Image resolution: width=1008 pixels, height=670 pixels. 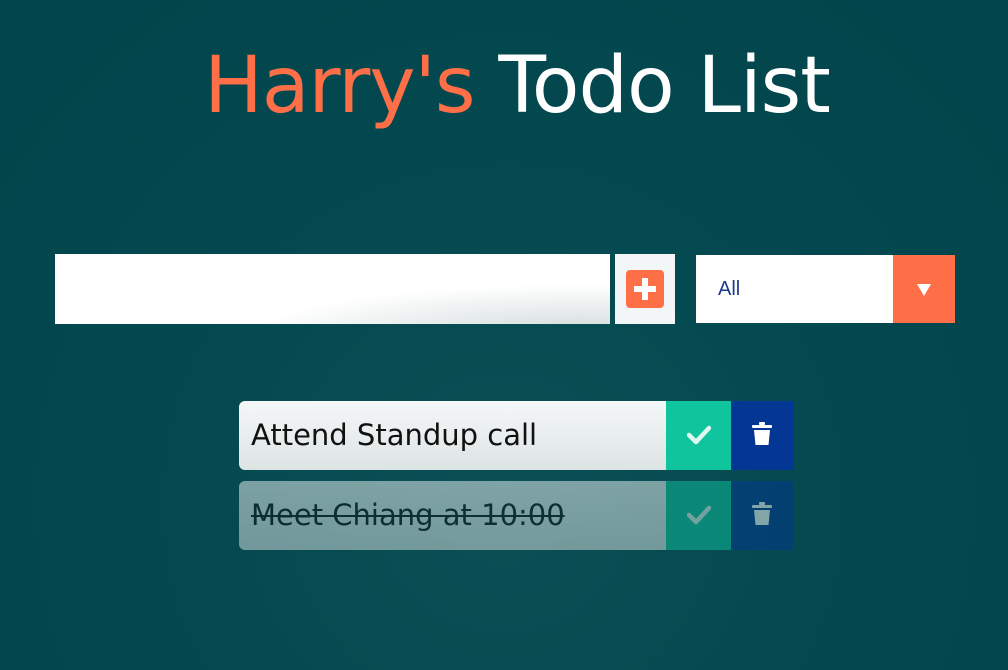 I want to click on filter-selected-value: All, so click(x=729, y=289).